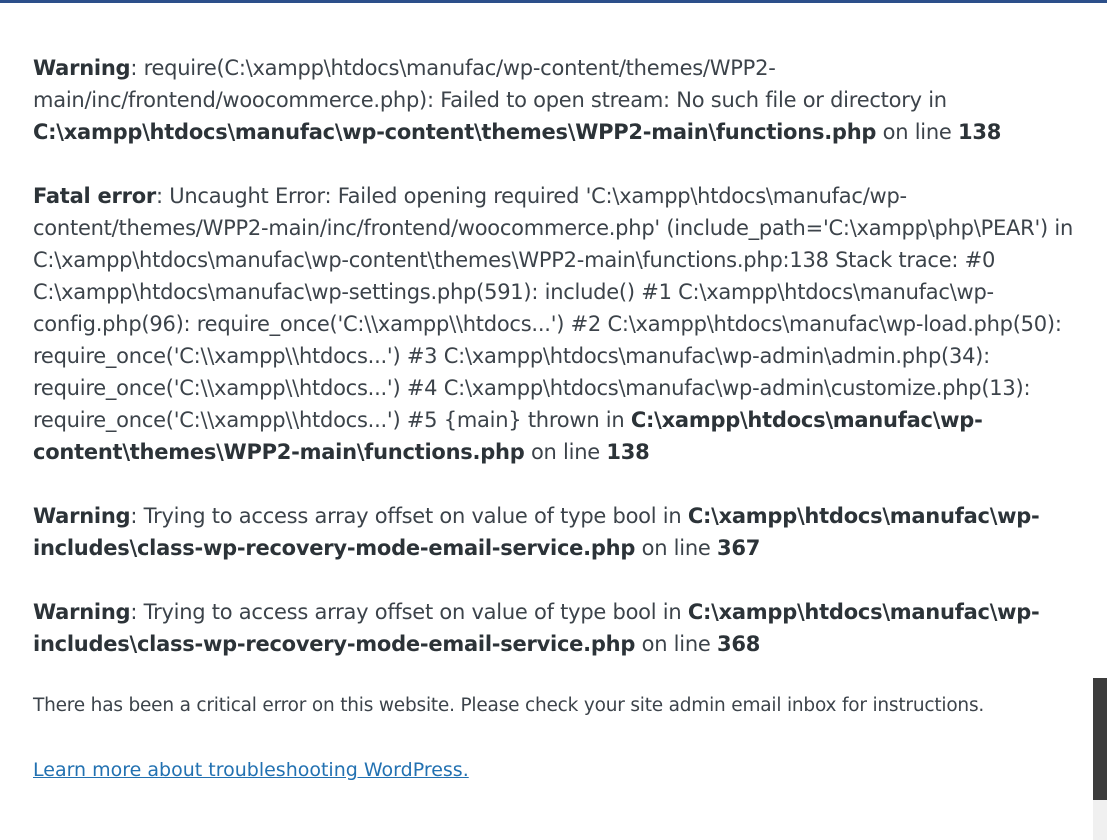 This screenshot has width=1107, height=840. I want to click on vertical-scrollbar-track, so click(1100, 759).